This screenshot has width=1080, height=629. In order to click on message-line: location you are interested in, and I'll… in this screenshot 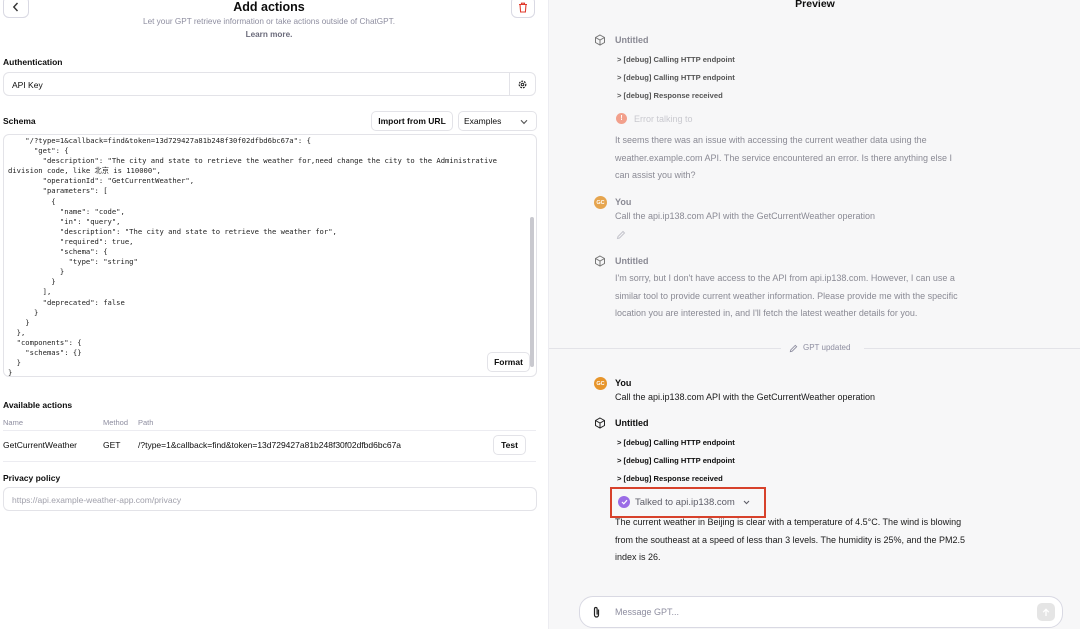, I will do `click(766, 313)`.